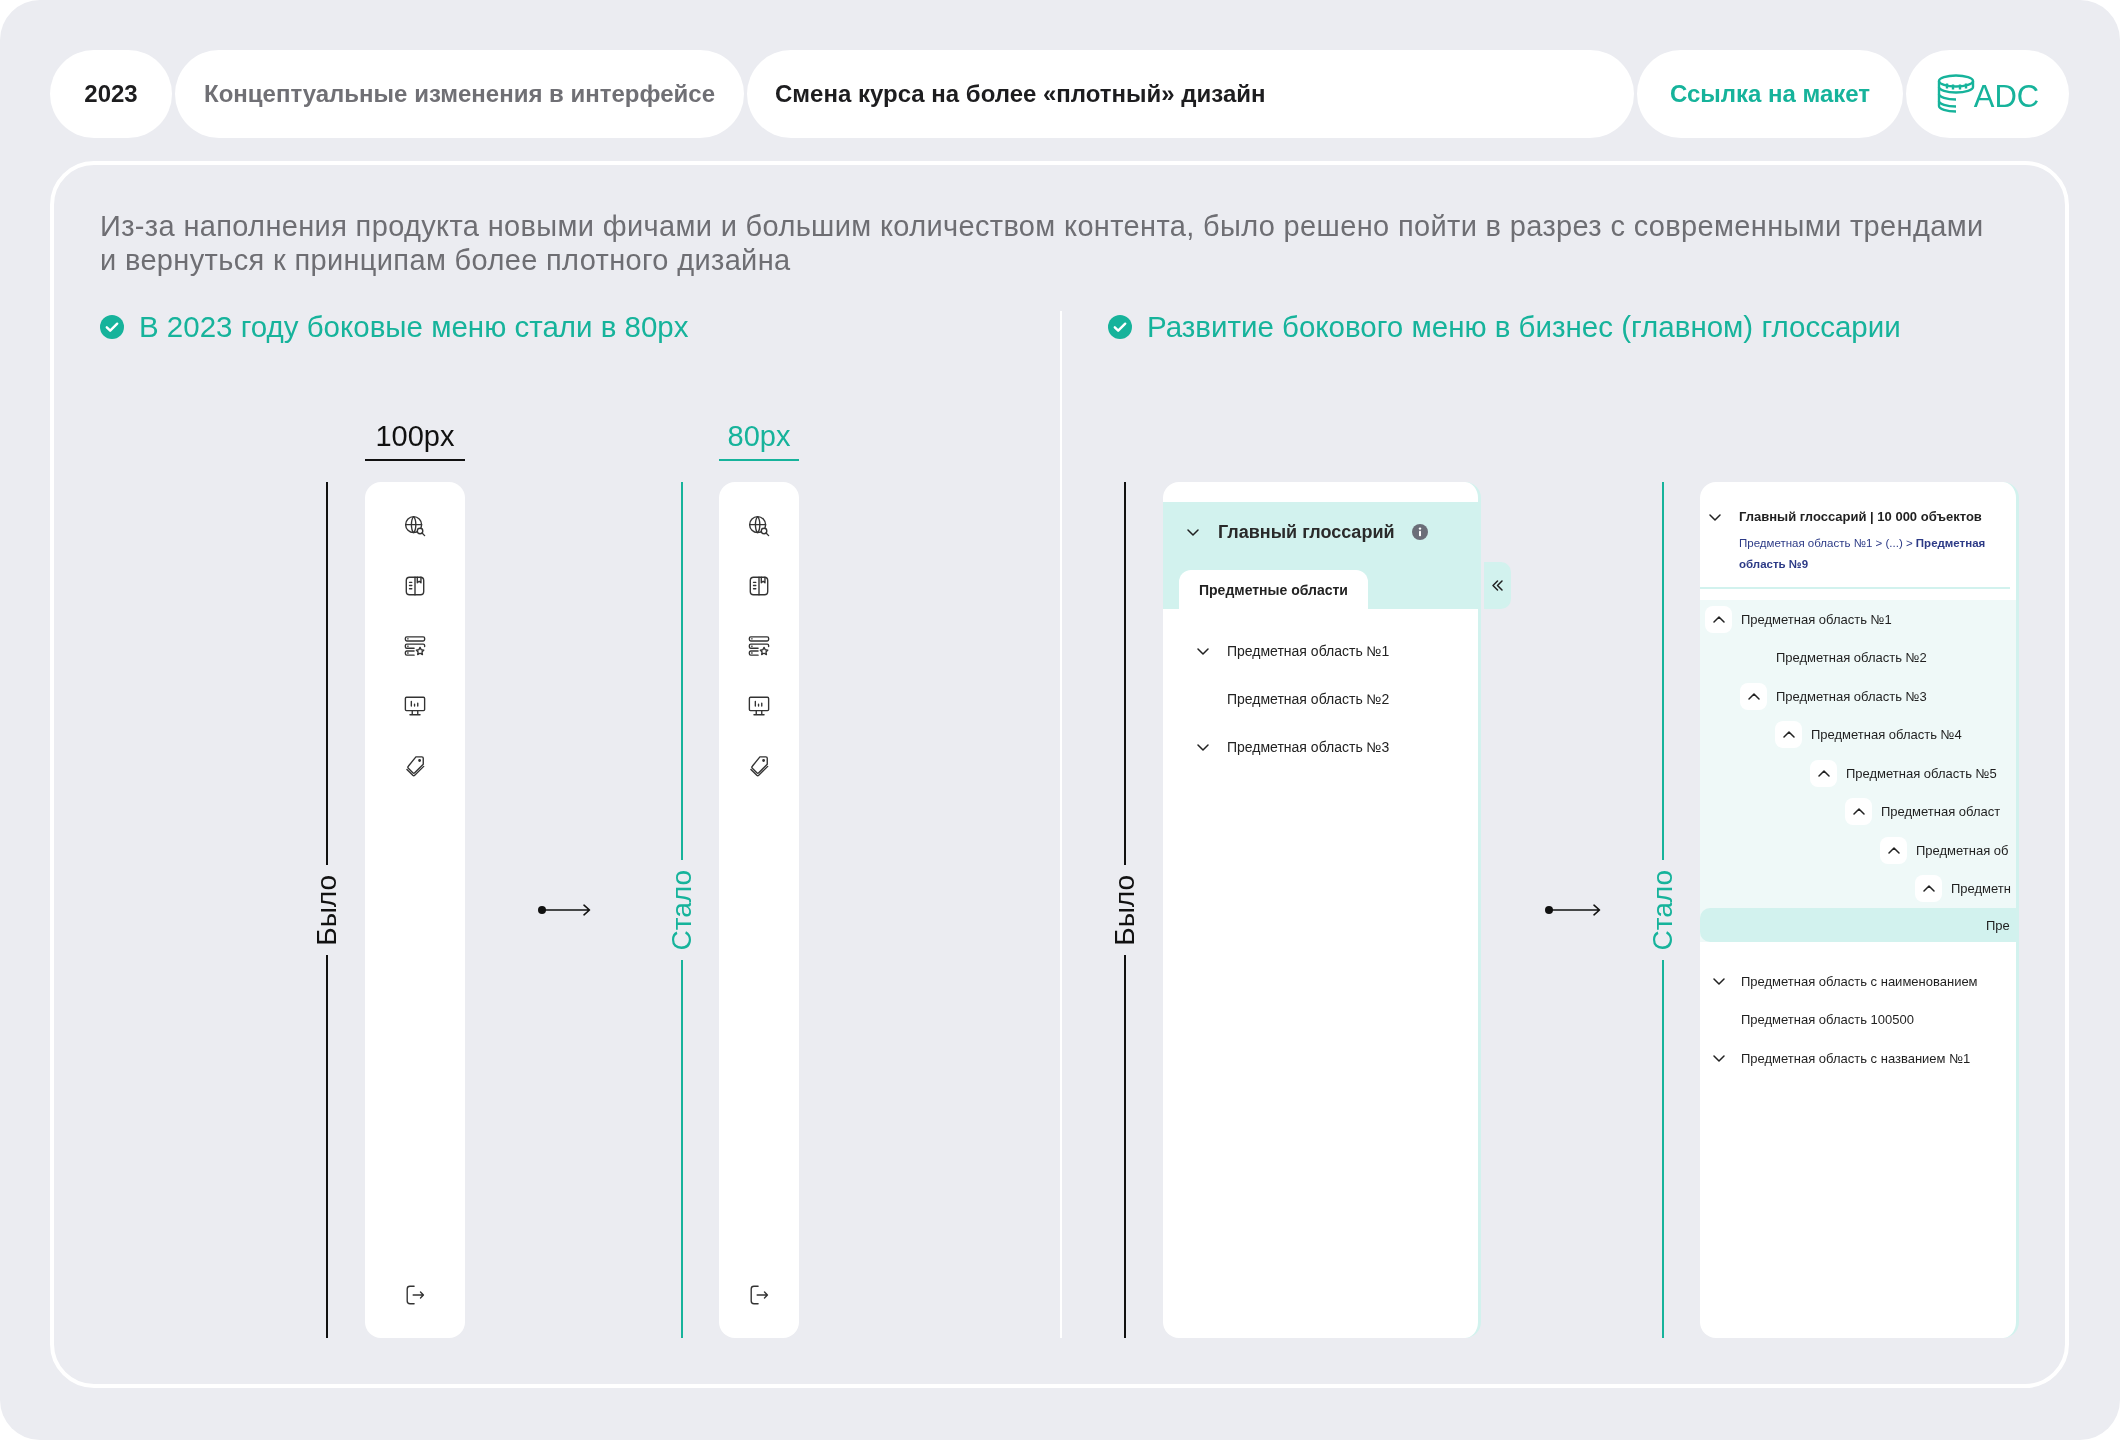 This screenshot has height=1440, width=2120. What do you see at coordinates (1903, 773) in the screenshot?
I see `tree-item: Предметная область №5` at bounding box center [1903, 773].